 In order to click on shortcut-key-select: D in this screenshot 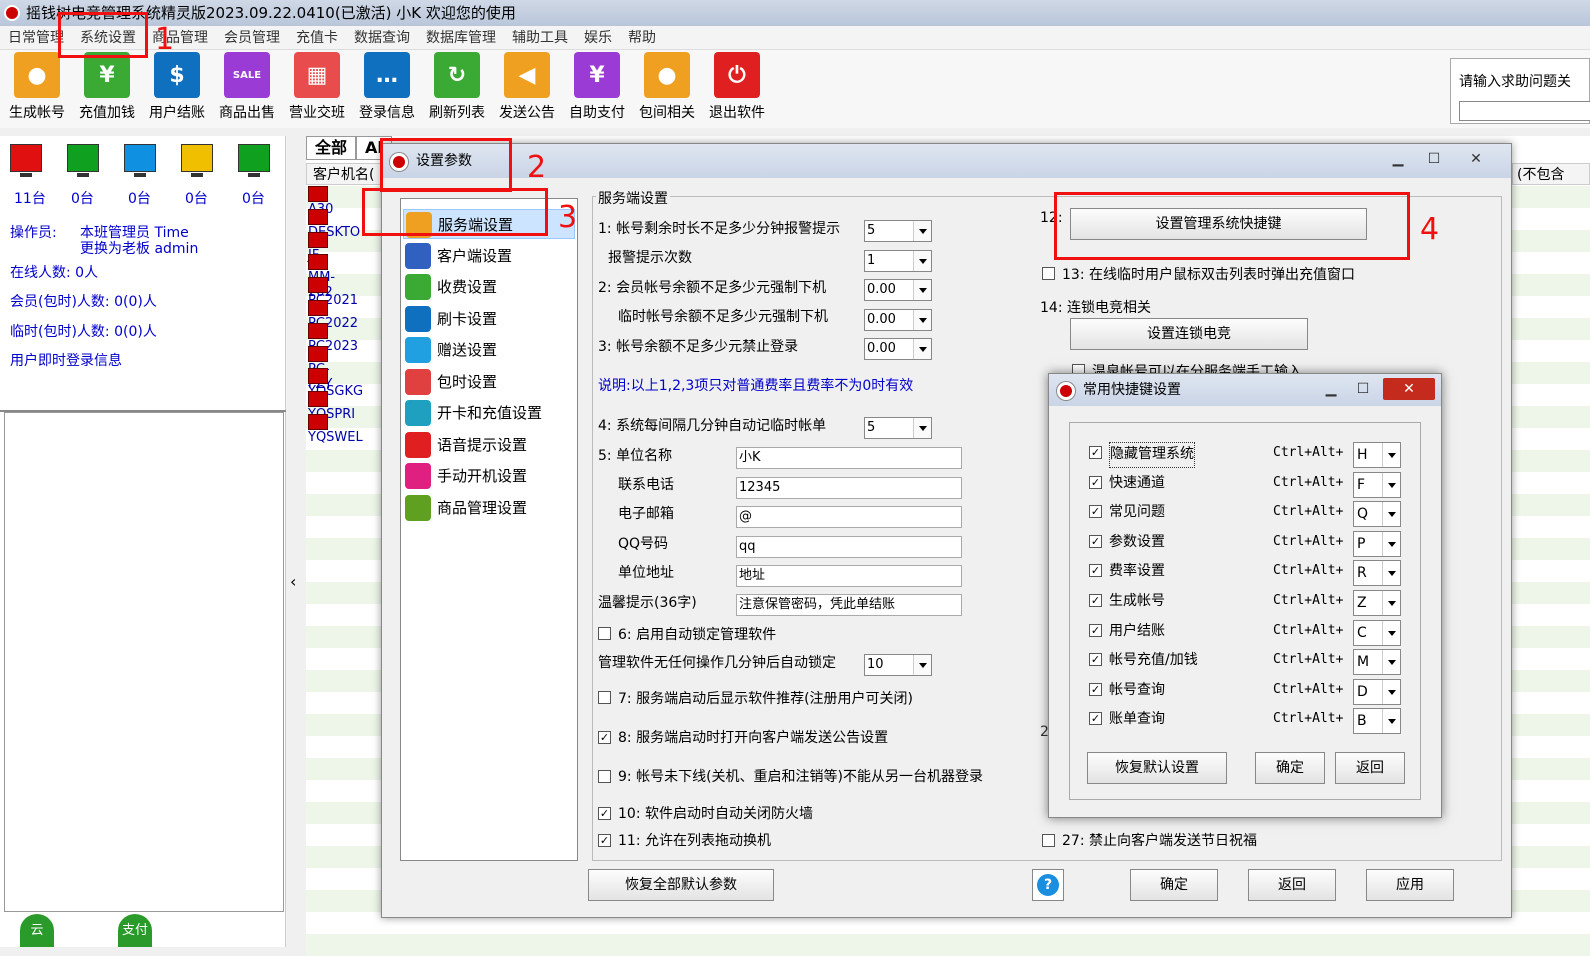, I will do `click(1377, 691)`.